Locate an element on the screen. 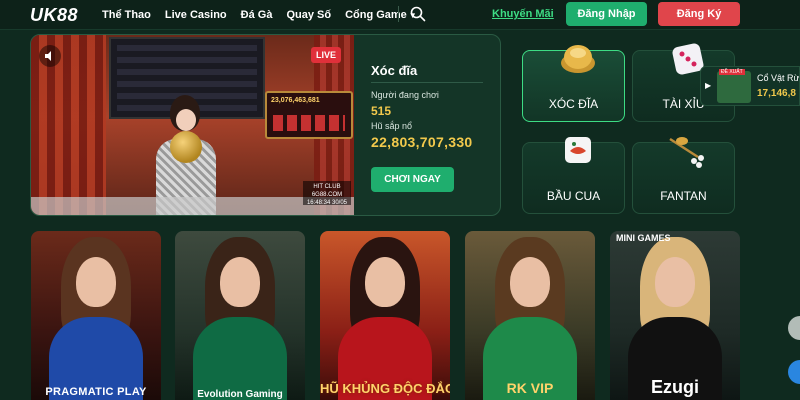  site-logo: UK88 is located at coordinates (54, 15).